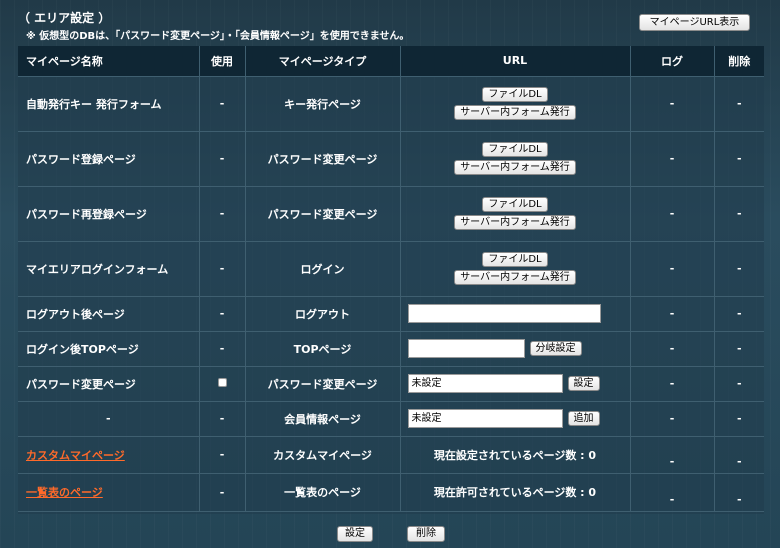  I want to click on col-header-name: マイページ名称, so click(109, 61).